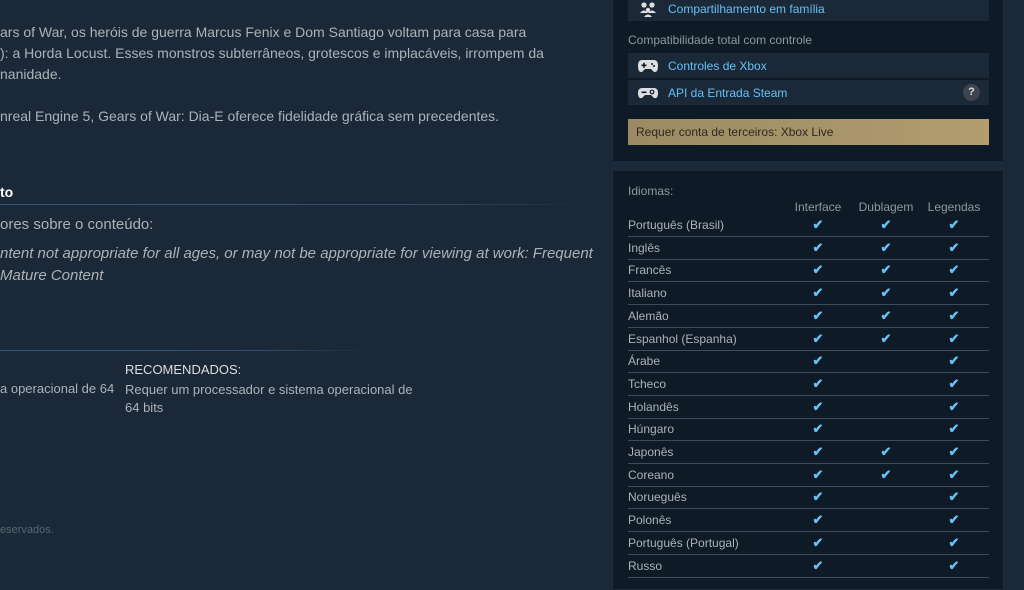  What do you see at coordinates (808, 566) in the screenshot?
I see `language-row: Russo ✔ ✔` at bounding box center [808, 566].